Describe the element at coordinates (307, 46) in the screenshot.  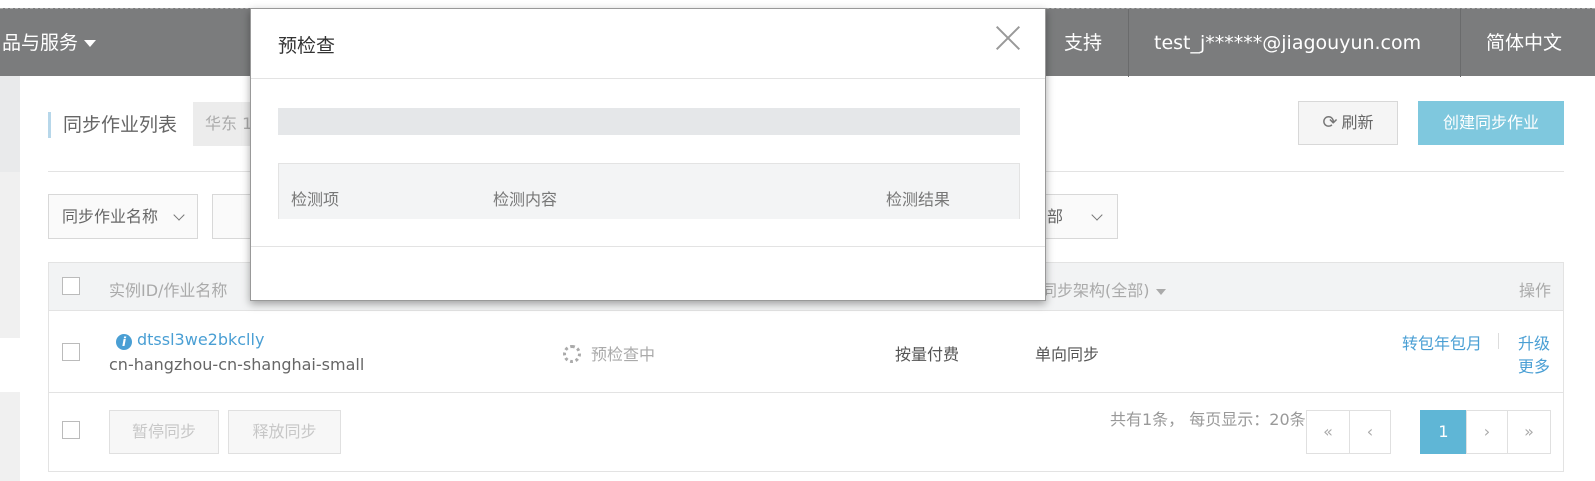
I see `dialog-title: 预检查` at that location.